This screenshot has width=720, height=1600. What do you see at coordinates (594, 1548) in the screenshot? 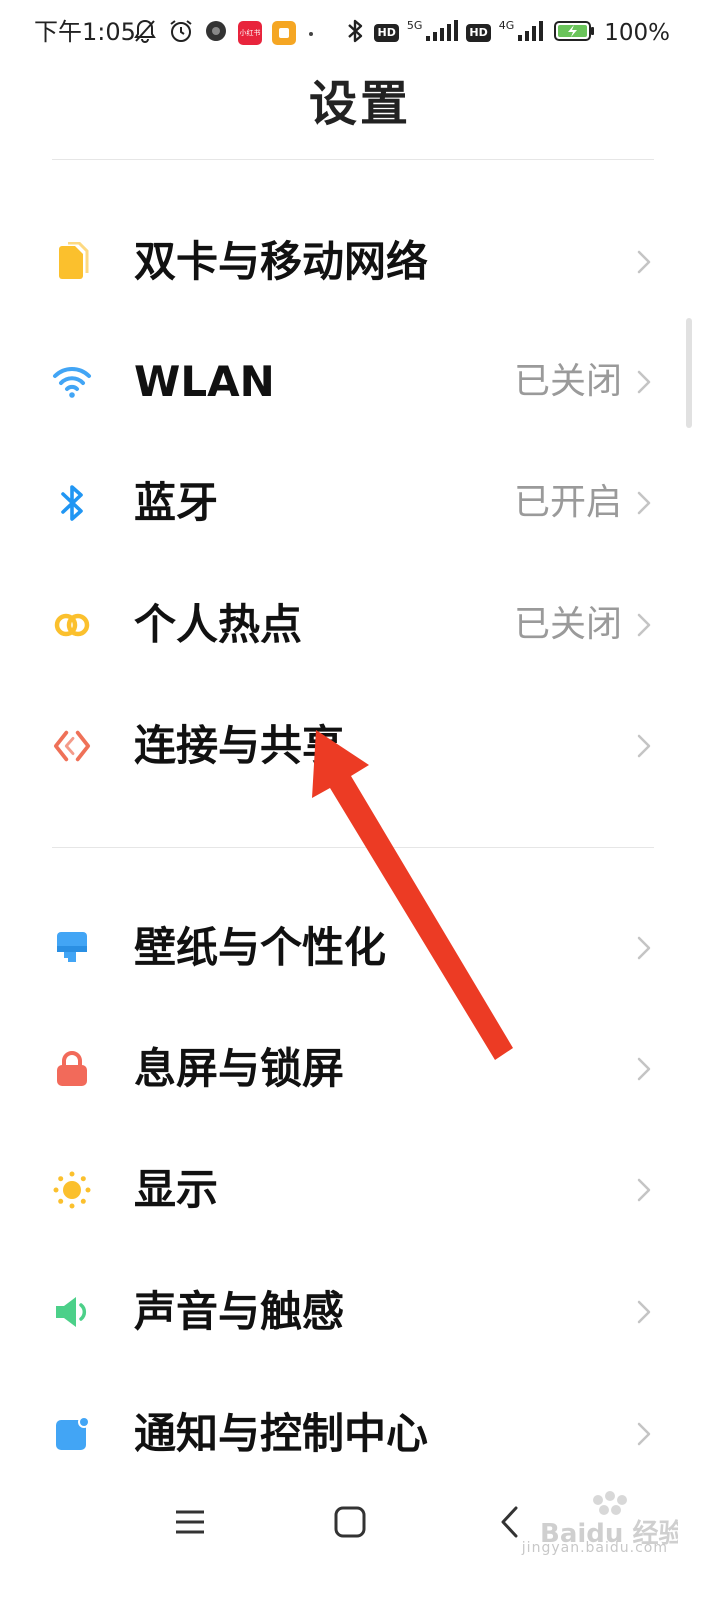
I see `watermark-subtext: jingyan.baidu.com` at bounding box center [594, 1548].